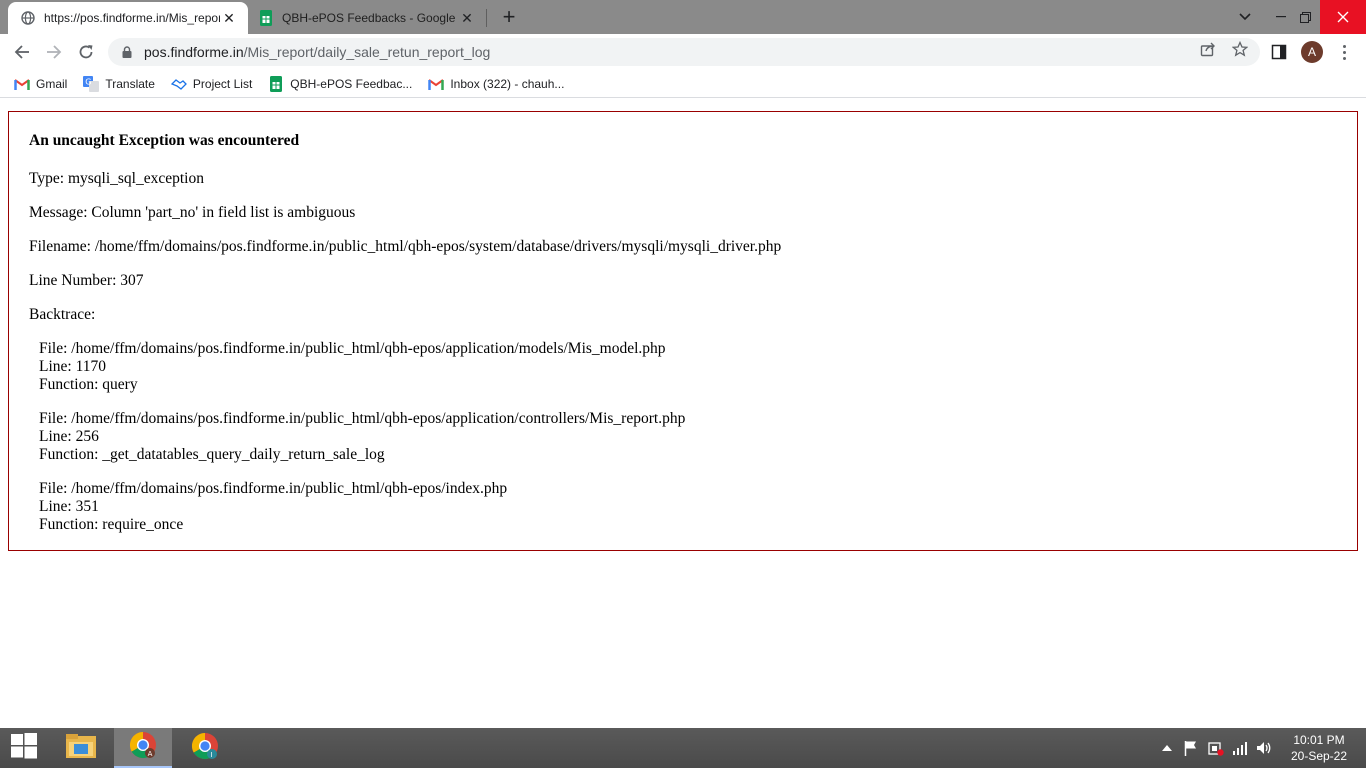 The height and width of the screenshot is (768, 1366). I want to click on handshake-icon, so click(178, 84).